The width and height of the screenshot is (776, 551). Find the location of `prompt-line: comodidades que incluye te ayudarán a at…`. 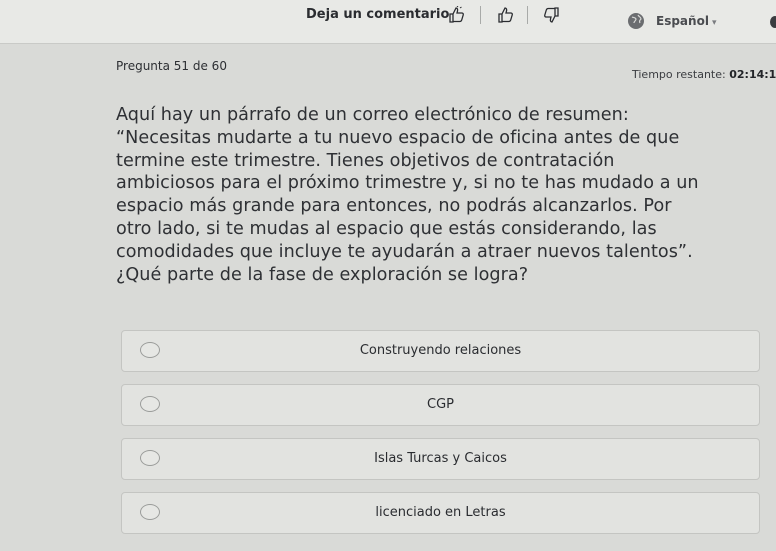

prompt-line: comodidades que incluye te ayudarán a at… is located at coordinates (404, 251).